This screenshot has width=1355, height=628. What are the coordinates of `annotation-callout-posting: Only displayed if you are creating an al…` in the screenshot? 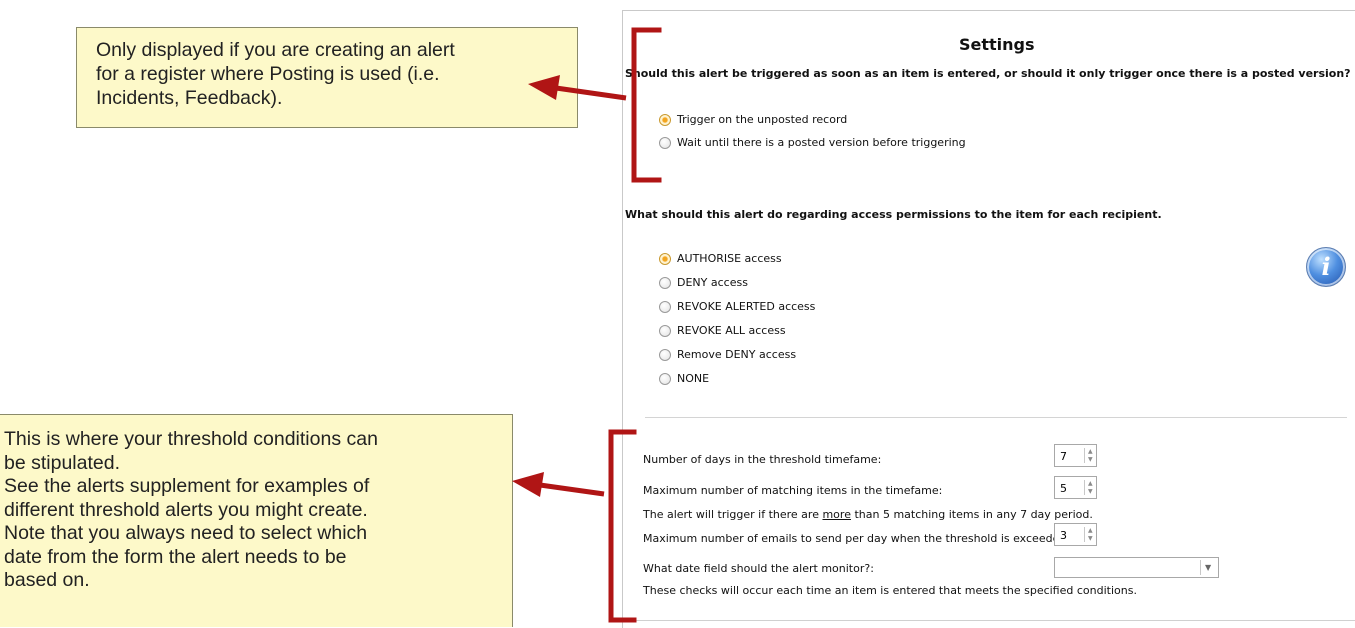 It's located at (327, 77).